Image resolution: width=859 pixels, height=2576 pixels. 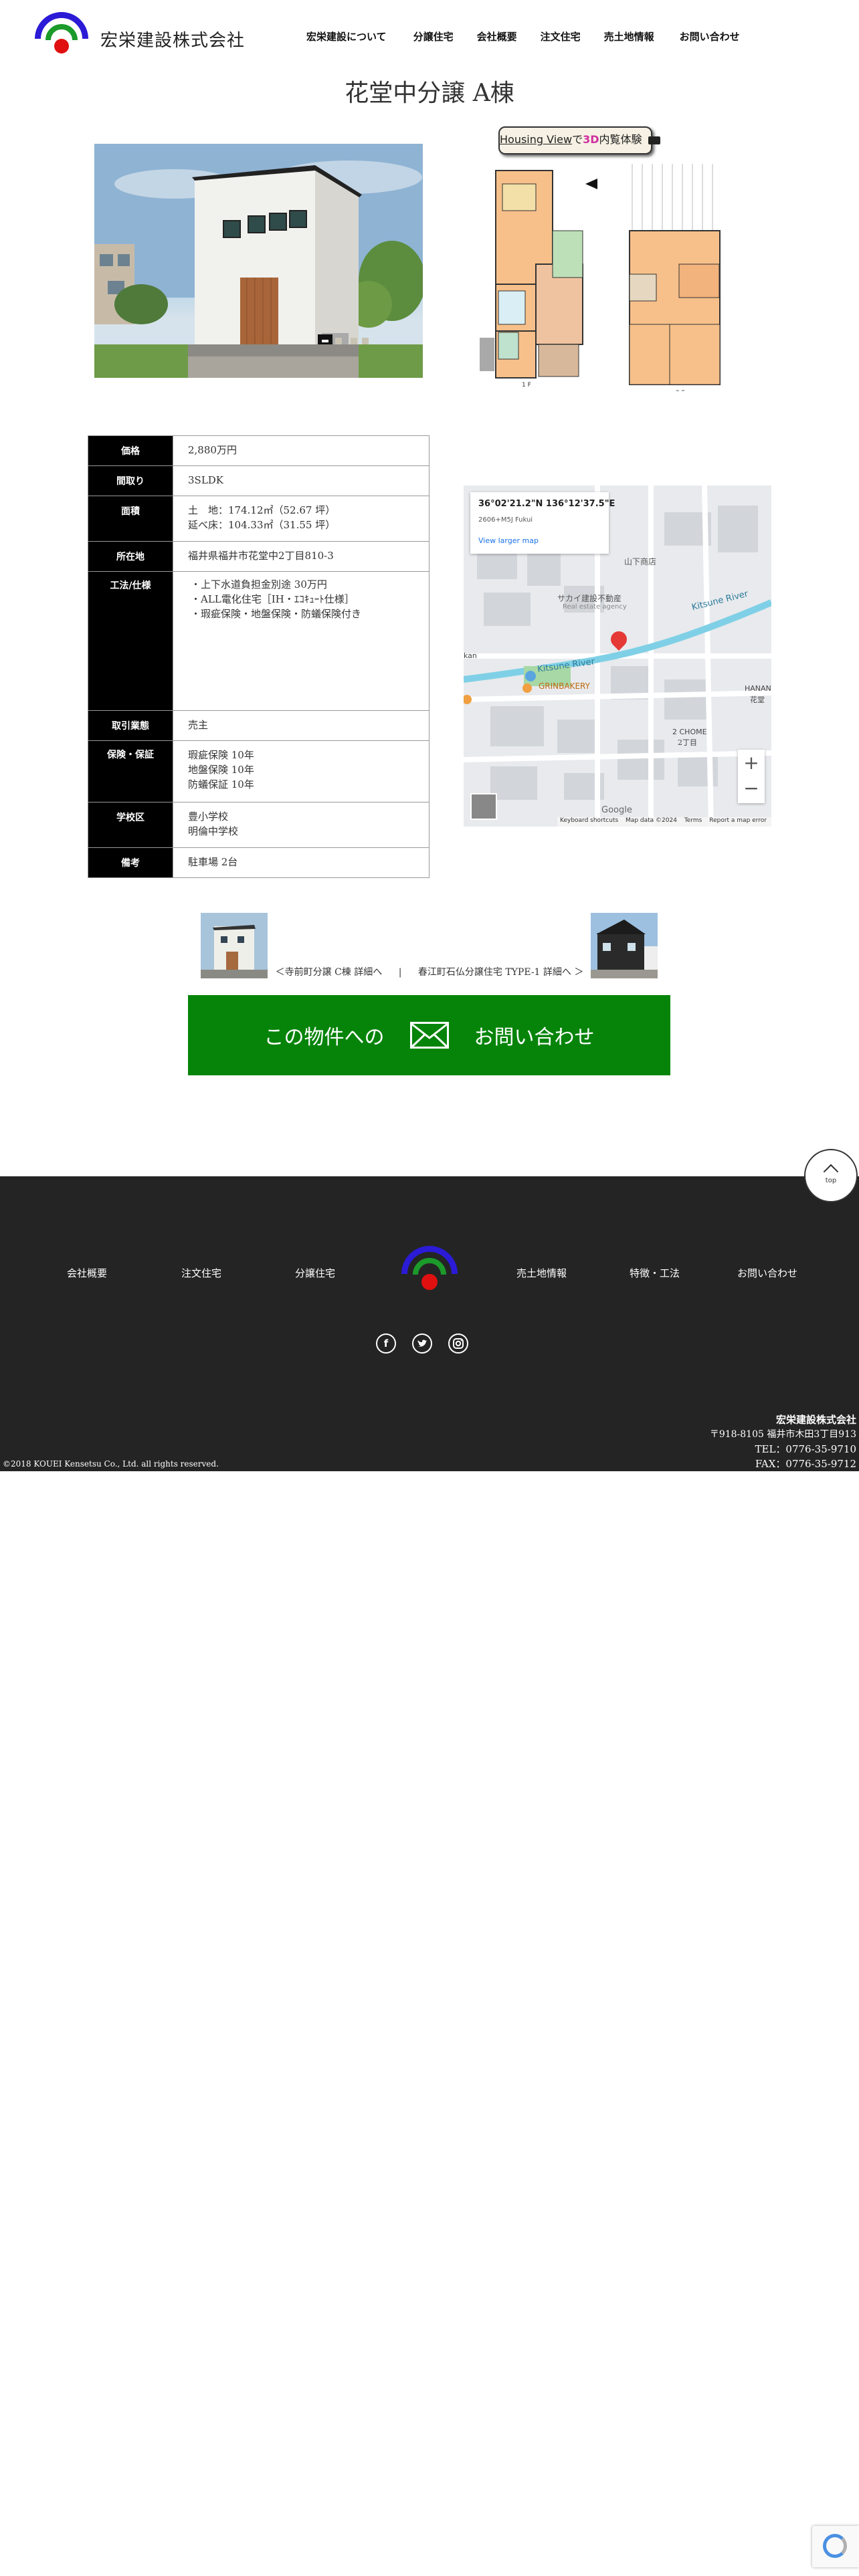 What do you see at coordinates (564, 686) in the screenshot?
I see `map-label-bakery: GRINBAKERY` at bounding box center [564, 686].